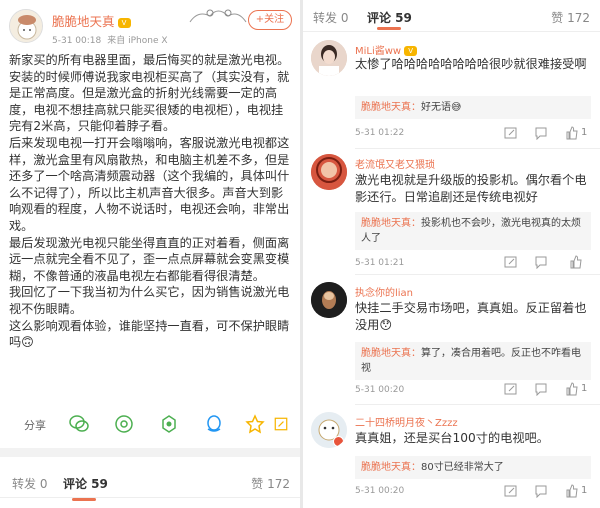 This screenshot has height=508, width=600. What do you see at coordinates (255, 424) in the screenshot?
I see `favorite-star-icon` at bounding box center [255, 424].